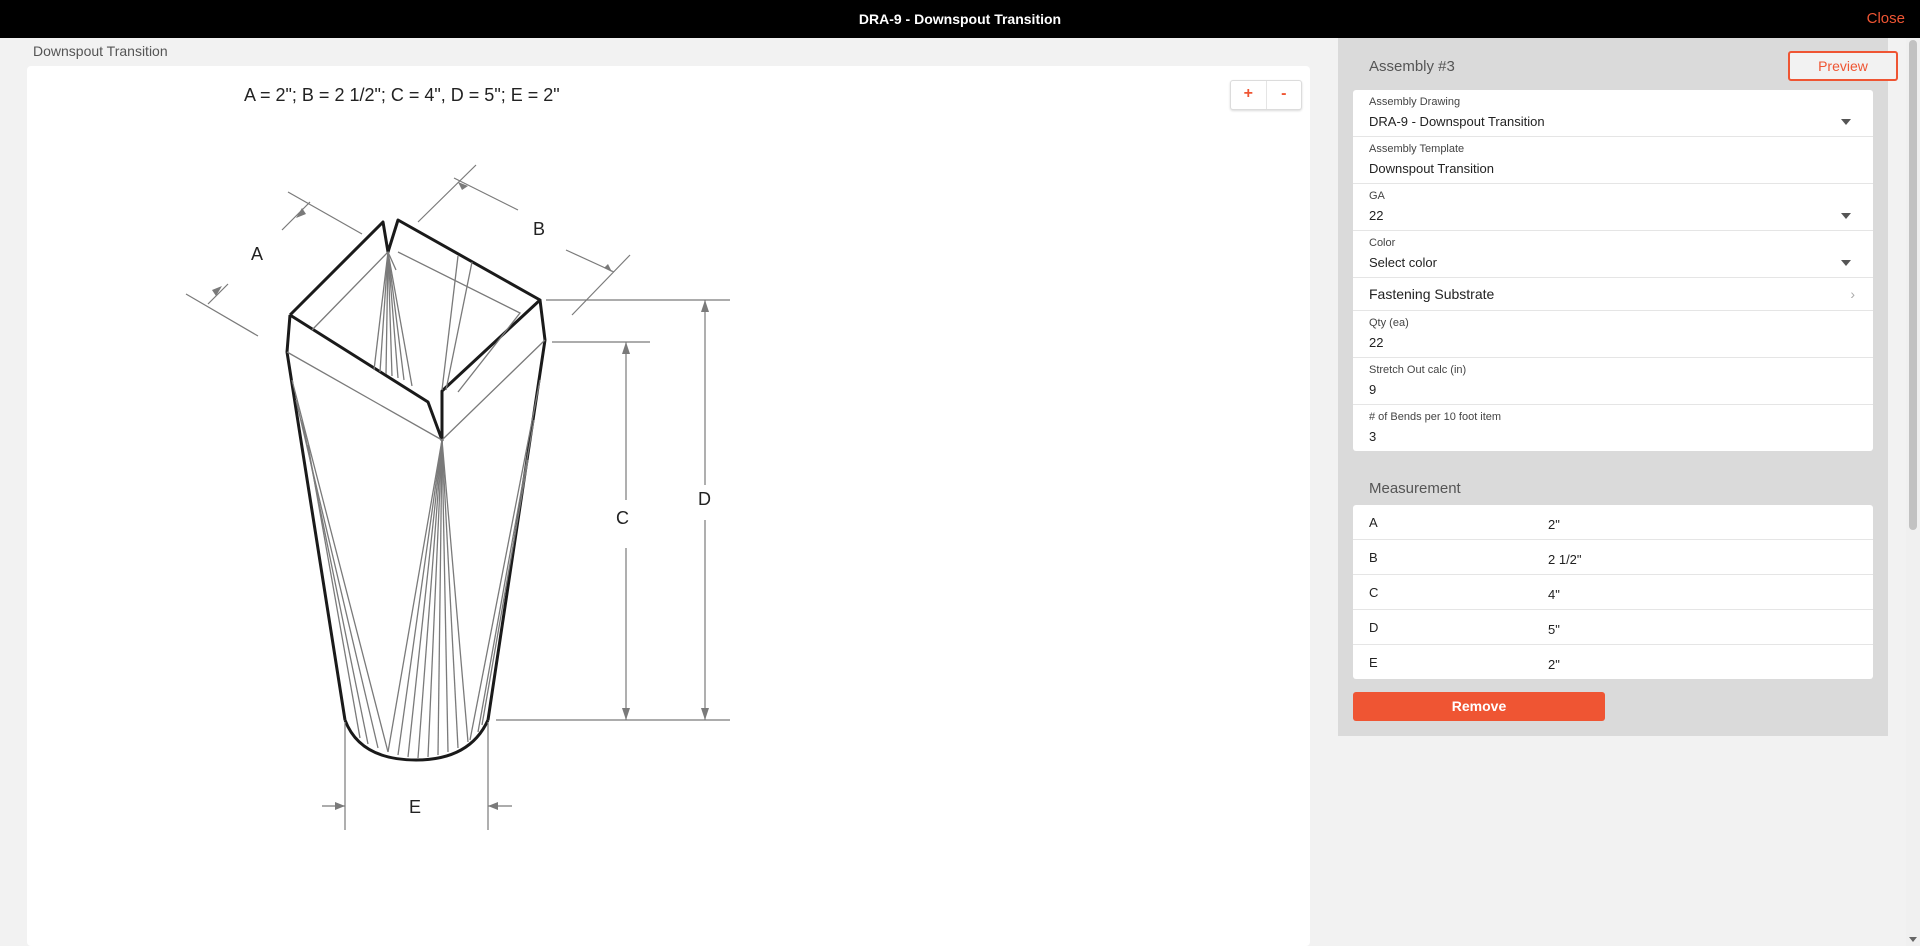 Image resolution: width=1920 pixels, height=946 pixels. What do you see at coordinates (1432, 168) in the screenshot?
I see `field-value: Downspout Transition` at bounding box center [1432, 168].